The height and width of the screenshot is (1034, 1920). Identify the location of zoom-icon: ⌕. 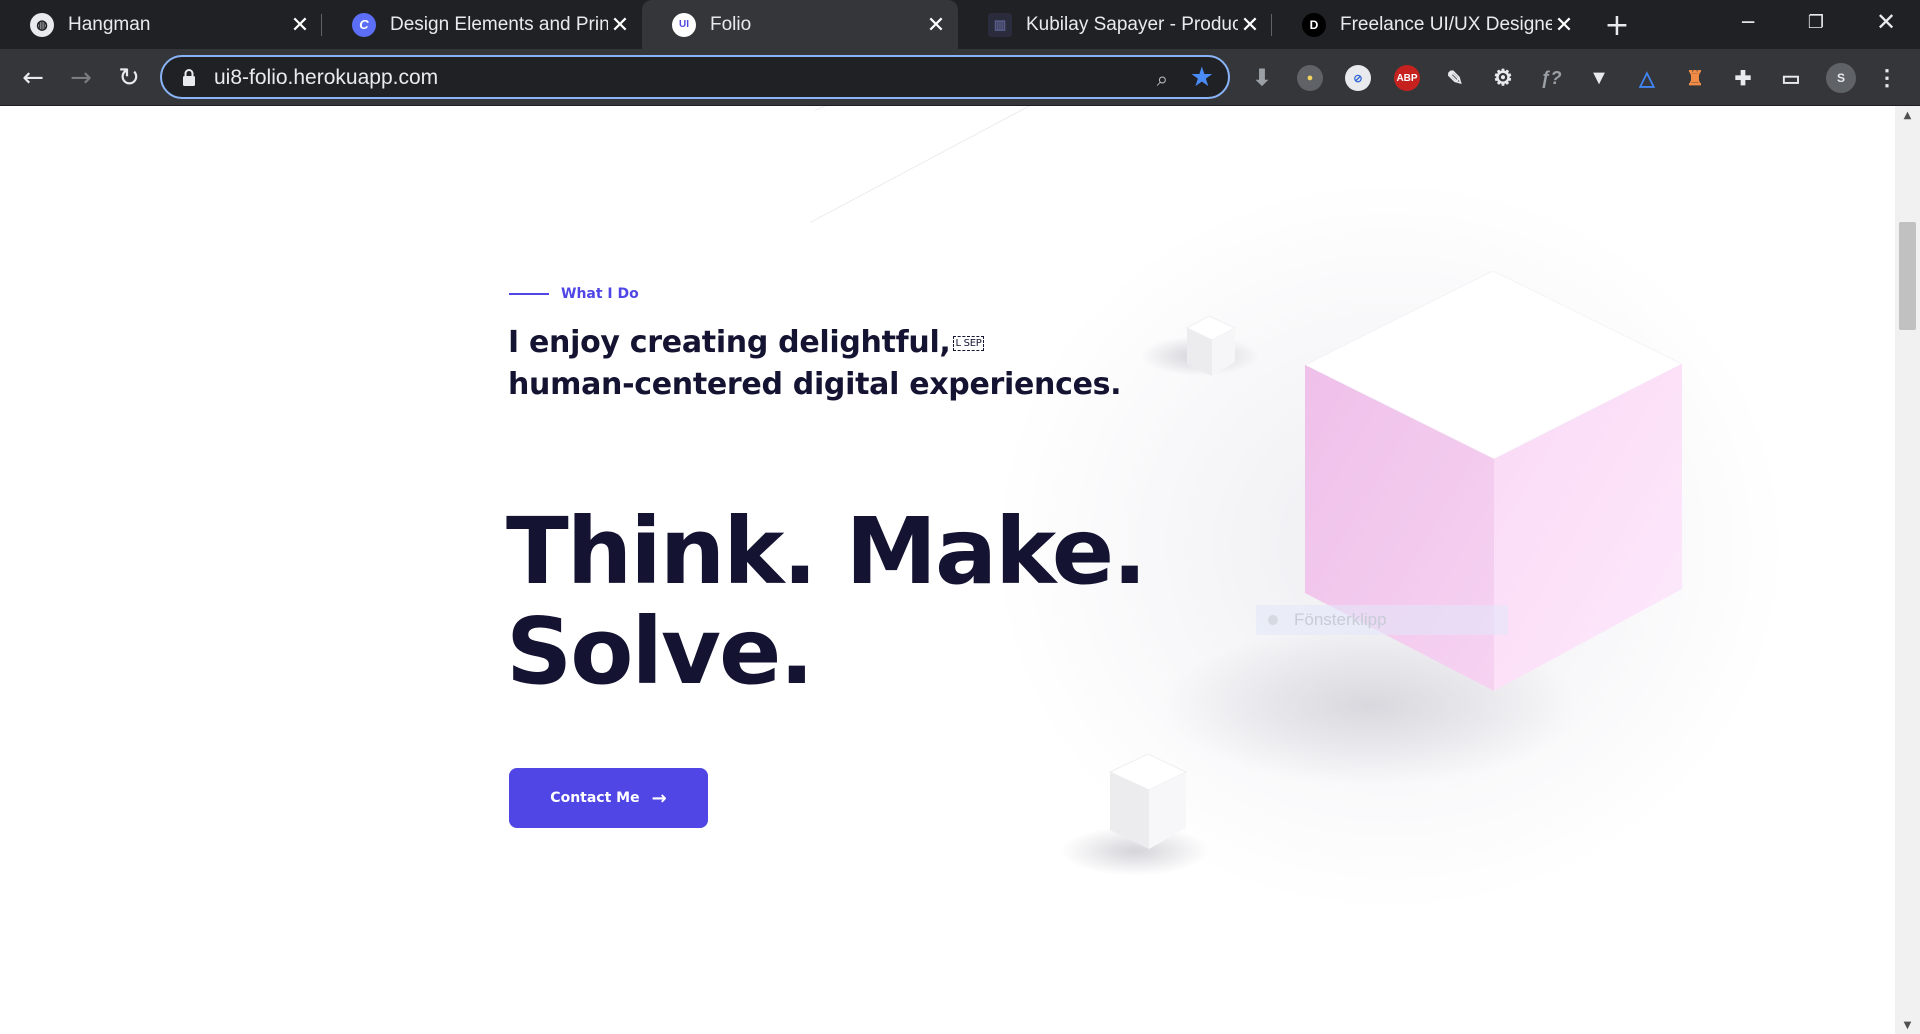
(1162, 79).